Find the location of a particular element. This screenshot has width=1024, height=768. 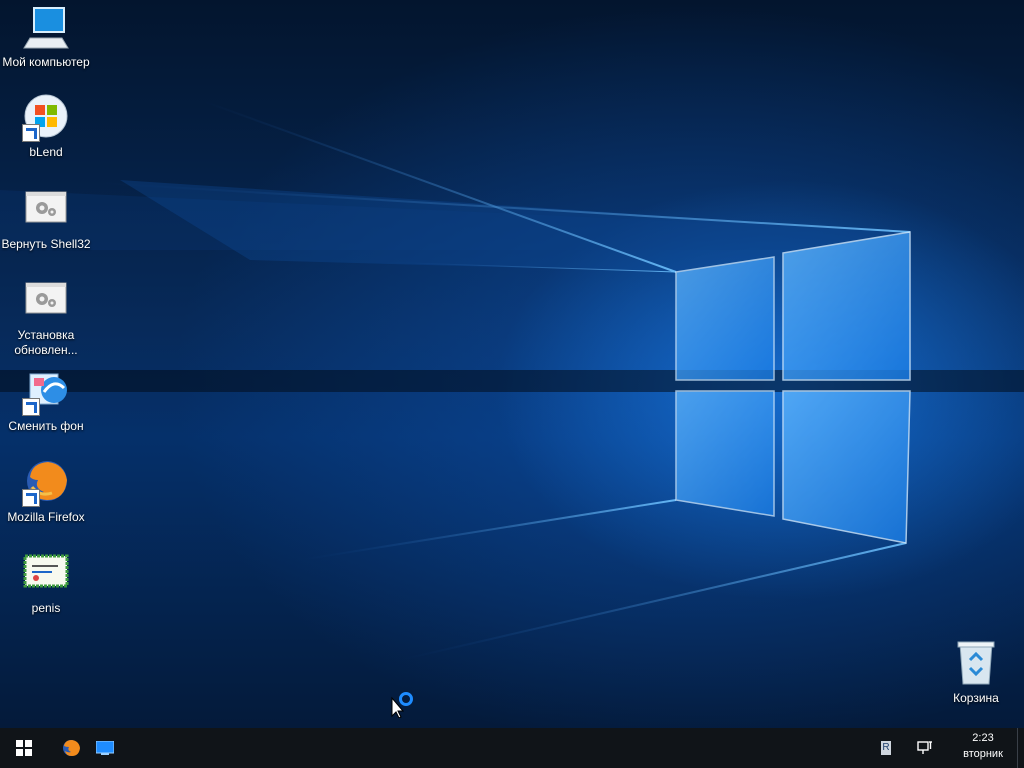

network-icon is located at coordinates (924, 747).